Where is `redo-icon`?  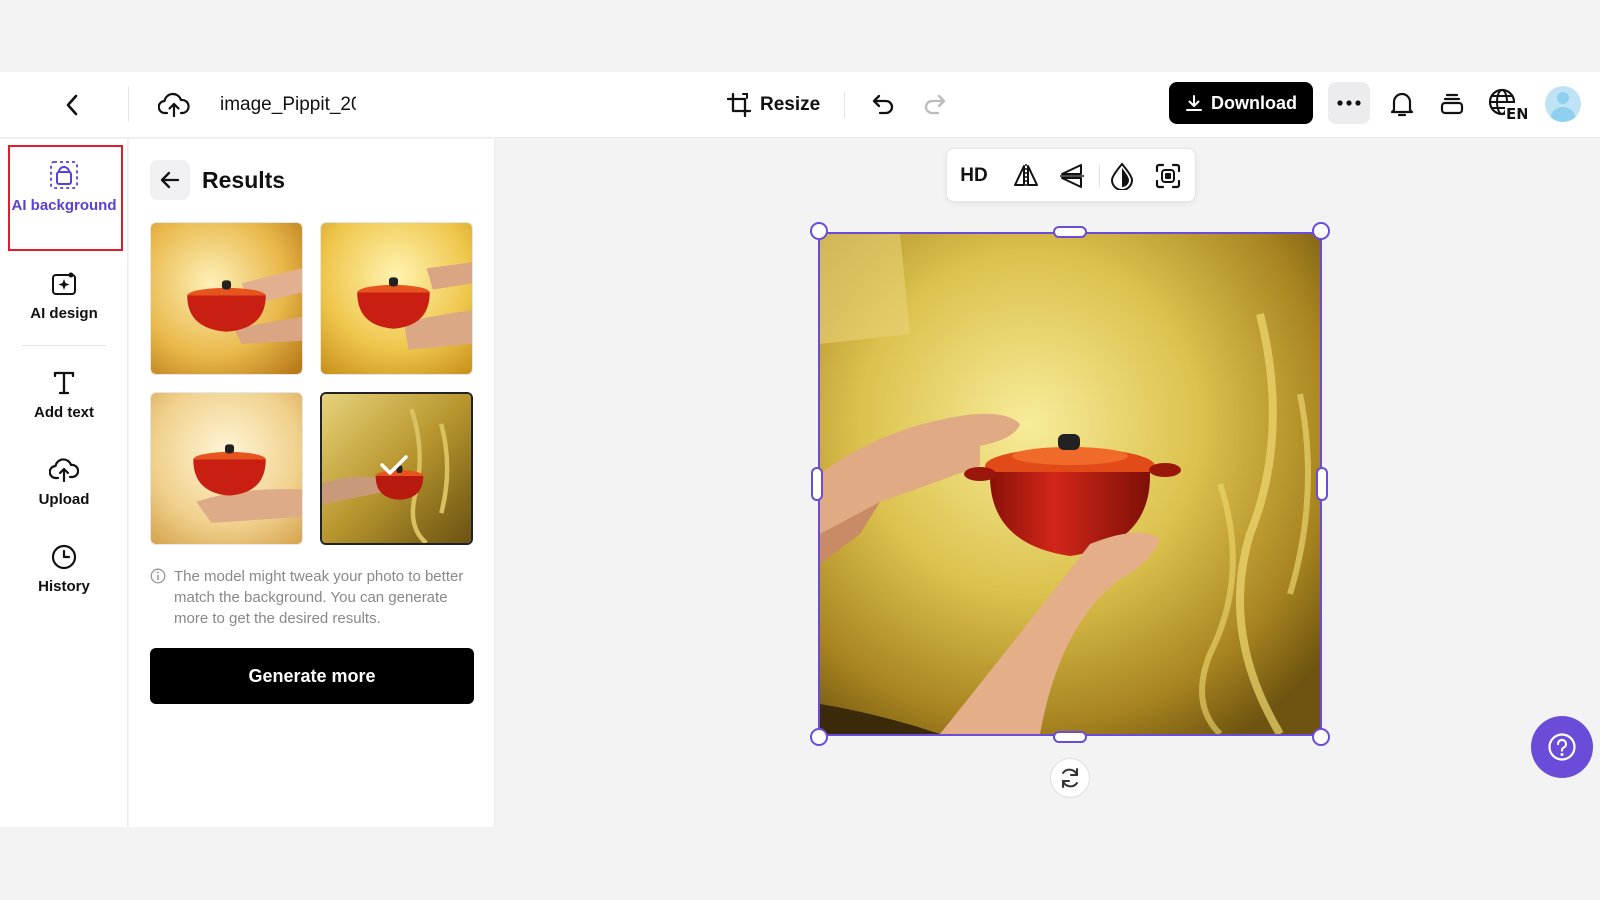
redo-icon is located at coordinates (935, 104).